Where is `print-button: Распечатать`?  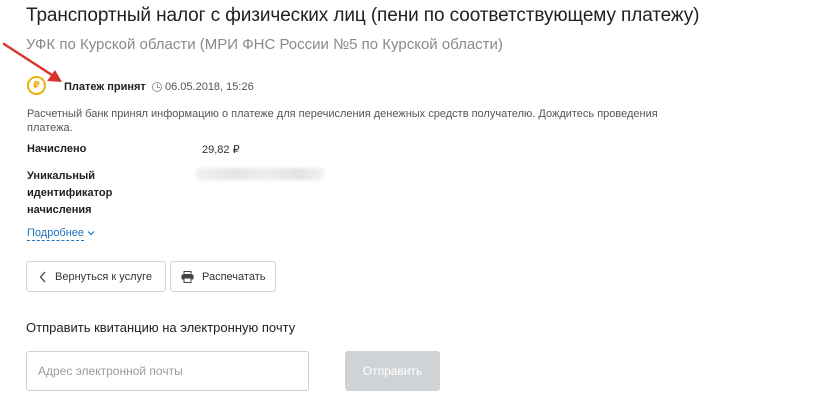
print-button: Распечатать is located at coordinates (223, 276).